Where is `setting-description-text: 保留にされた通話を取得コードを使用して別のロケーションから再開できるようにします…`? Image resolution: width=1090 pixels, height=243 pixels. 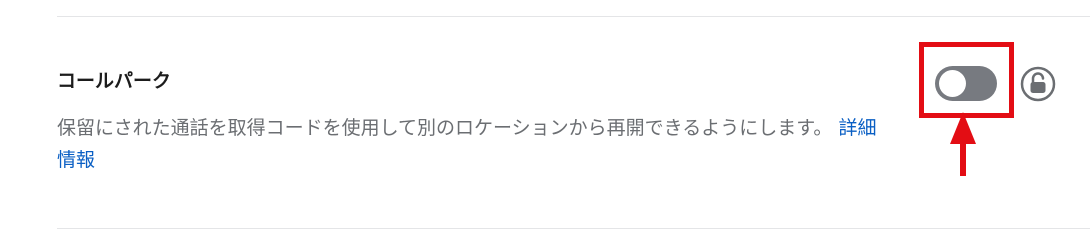
setting-description-text: 保留にされた通話を取得コードを使用して別のロケーションから再開できるようにします… is located at coordinates (445, 128).